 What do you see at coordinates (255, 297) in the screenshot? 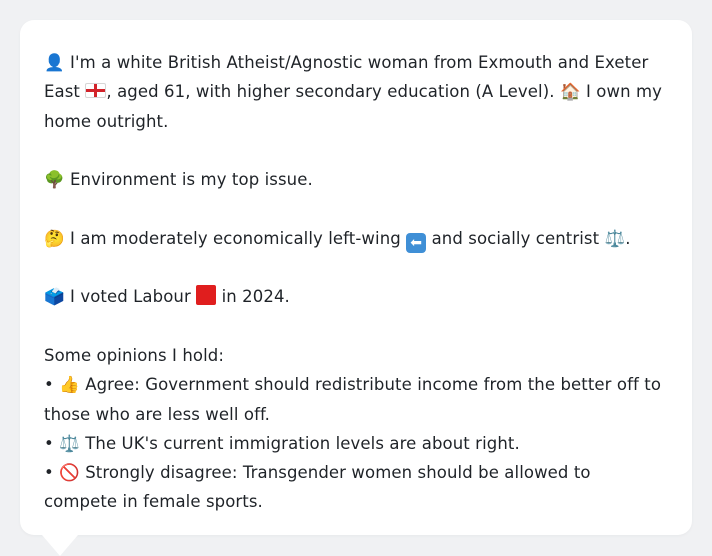
I see `vote-text-b: in 2024.` at bounding box center [255, 297].